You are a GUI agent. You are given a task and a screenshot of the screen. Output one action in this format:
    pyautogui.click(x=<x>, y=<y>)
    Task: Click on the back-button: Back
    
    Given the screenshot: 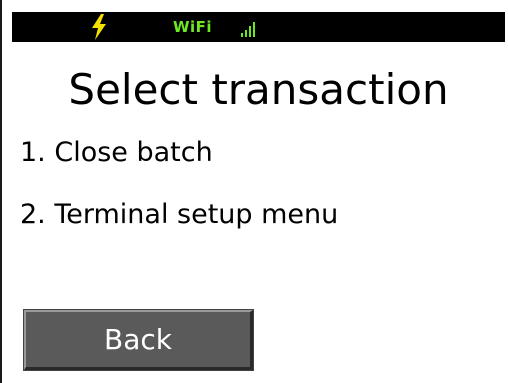 What is the action you would take?
    pyautogui.click(x=138, y=340)
    